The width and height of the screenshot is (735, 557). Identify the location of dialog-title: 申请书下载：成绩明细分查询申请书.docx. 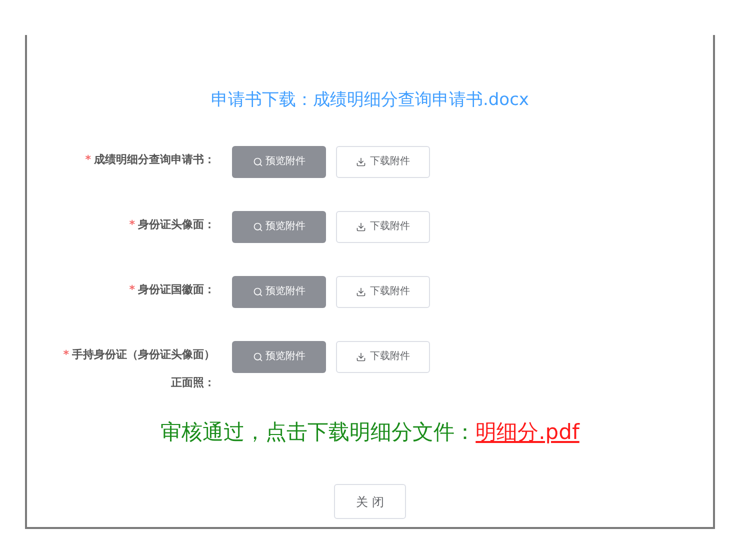
(369, 101).